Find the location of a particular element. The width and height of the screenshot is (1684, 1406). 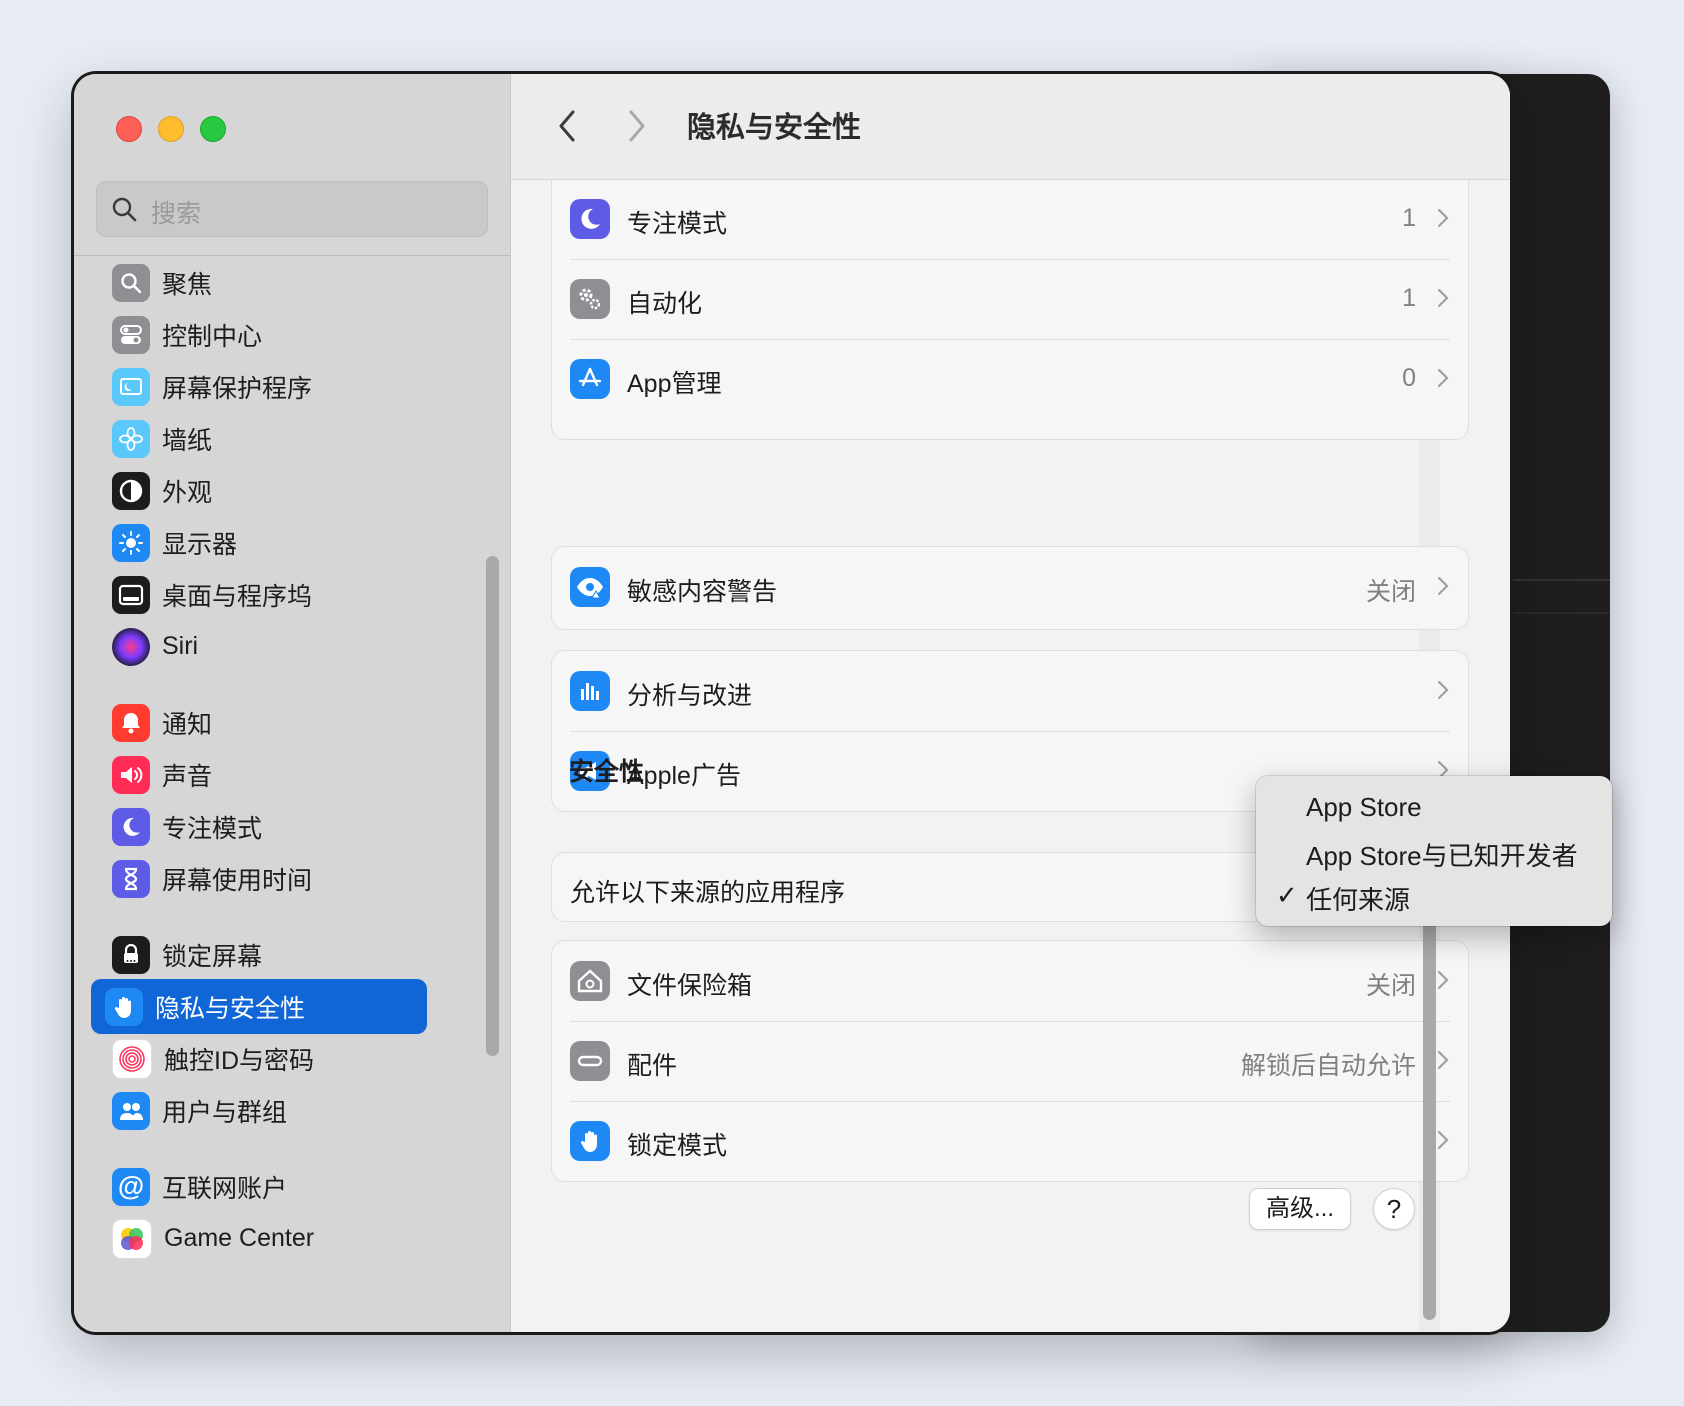

sidebar-item-dock: 桌面与程序坞 is located at coordinates (278, 594).